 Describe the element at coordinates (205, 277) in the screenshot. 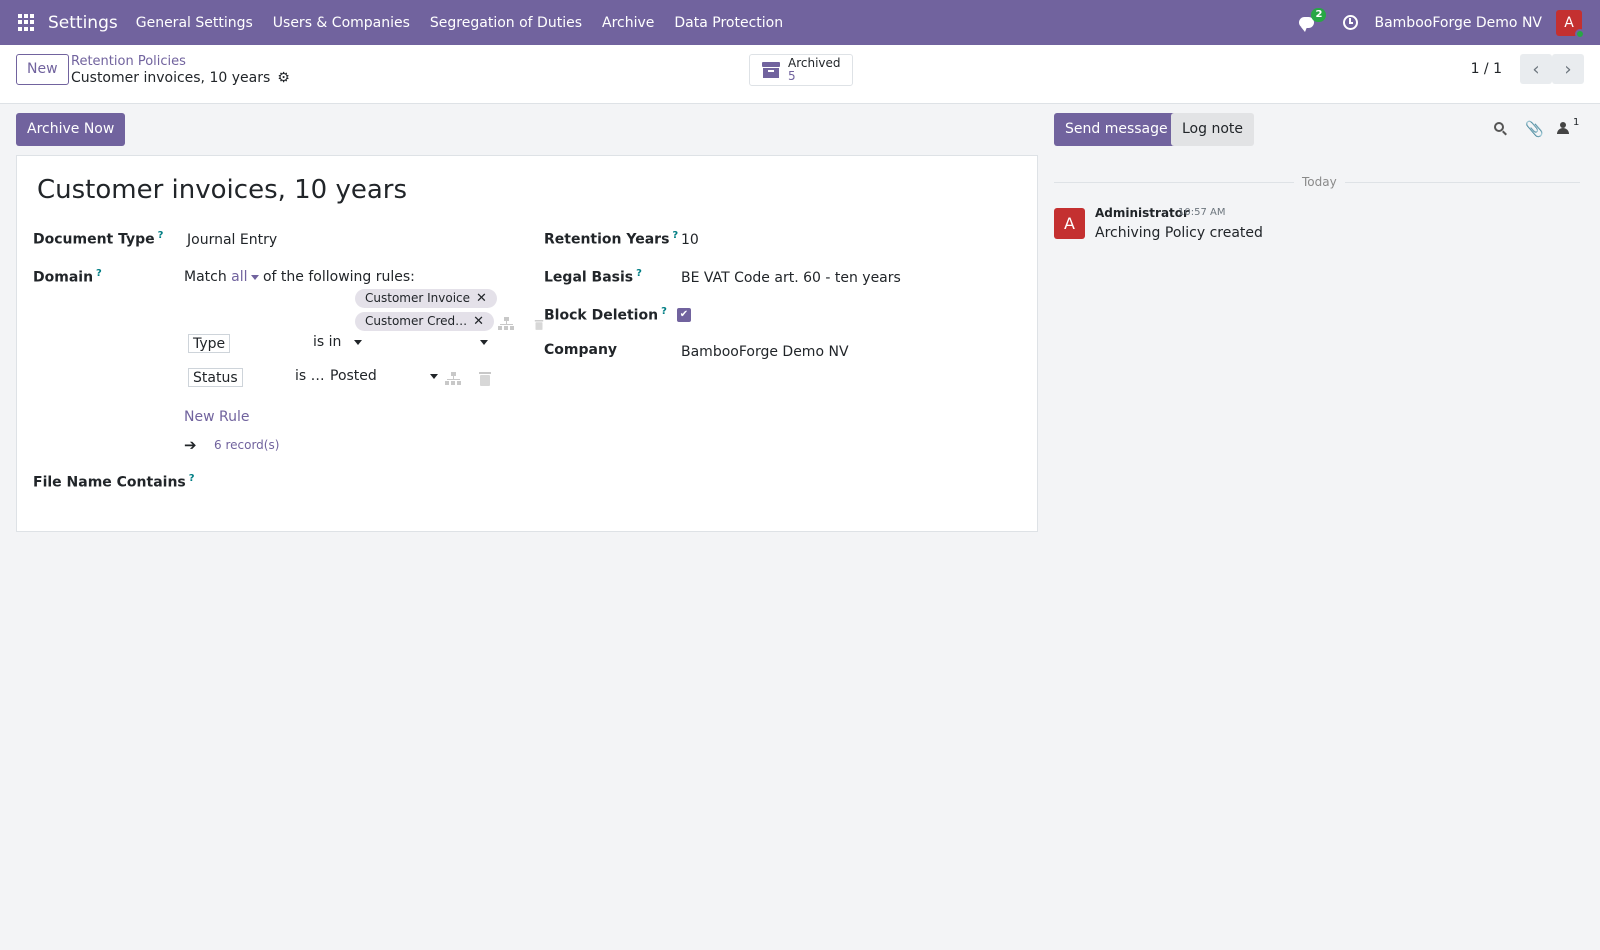

I see `domain-match-prefix: Match` at that location.